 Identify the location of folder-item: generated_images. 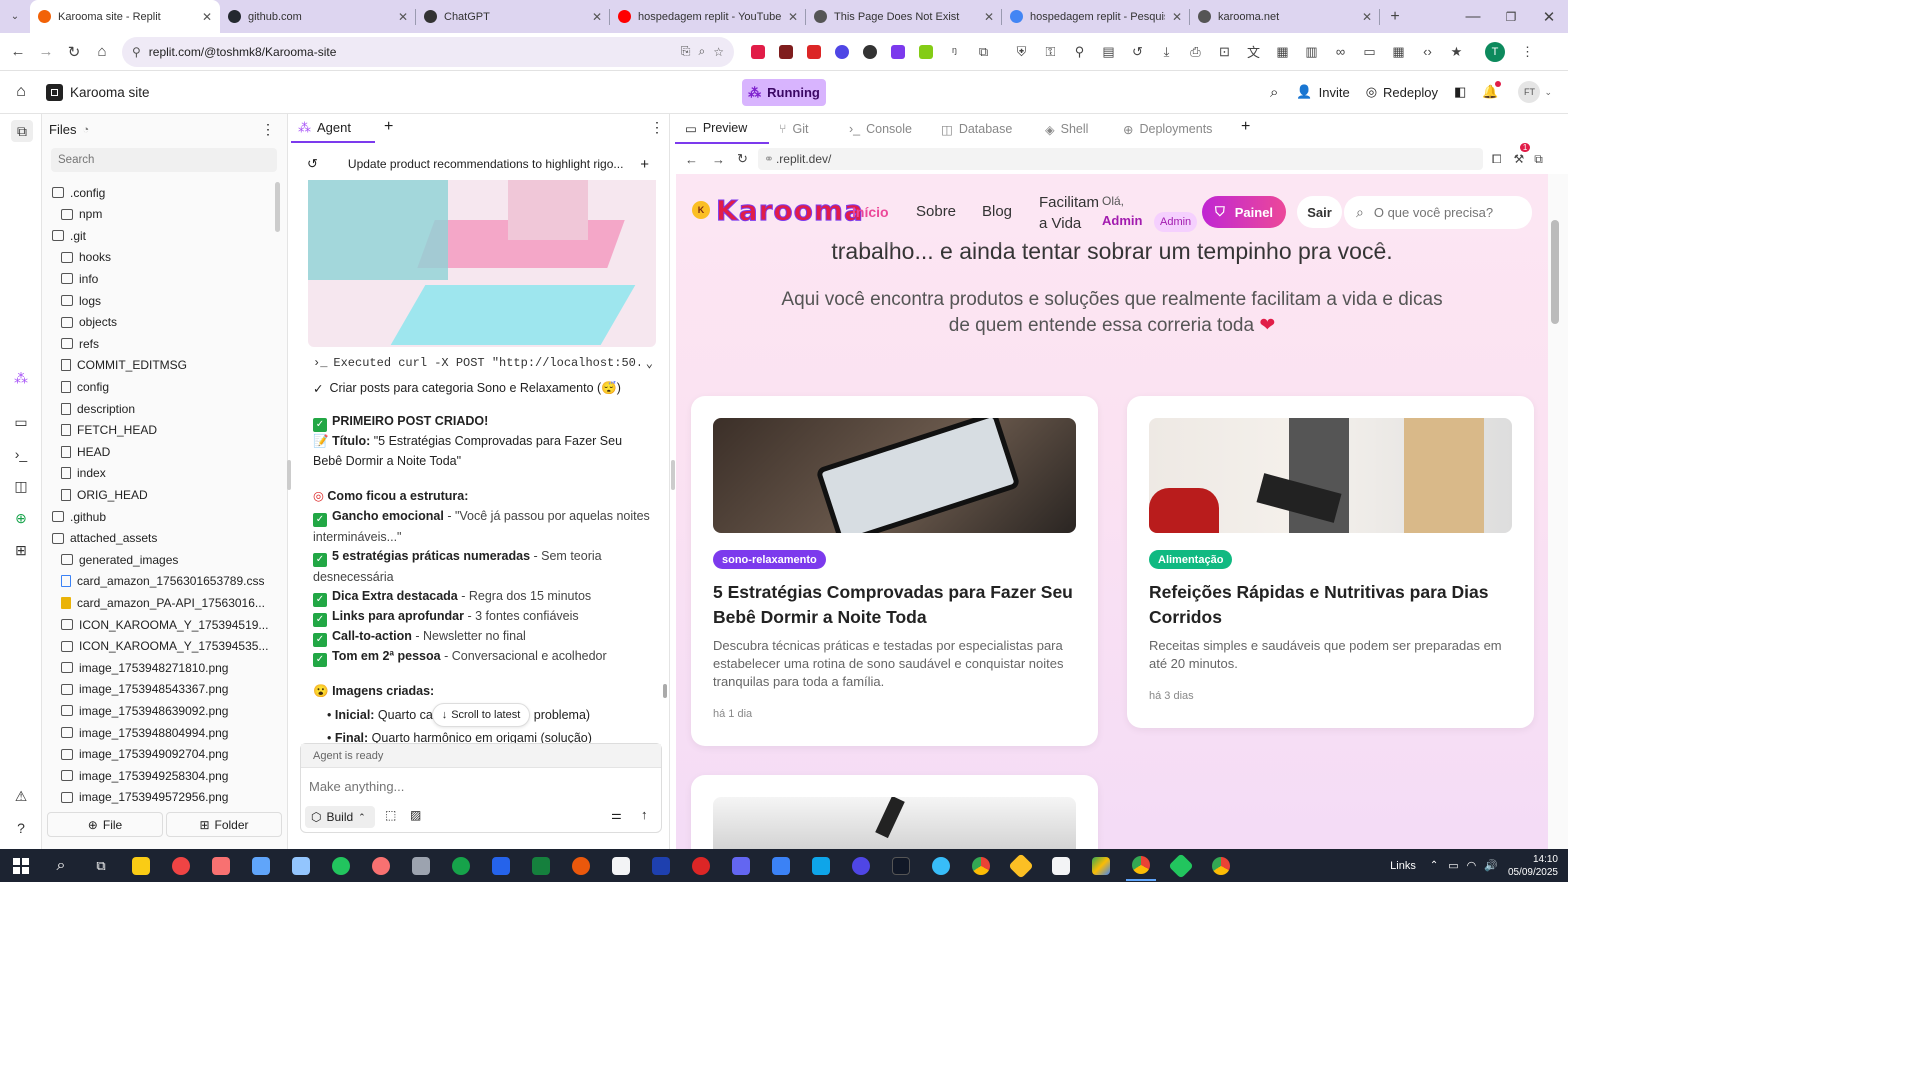
(119, 559).